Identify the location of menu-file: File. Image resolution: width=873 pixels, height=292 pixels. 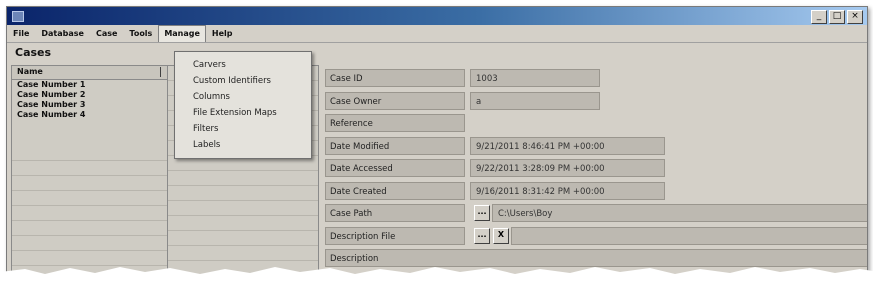
(21, 33).